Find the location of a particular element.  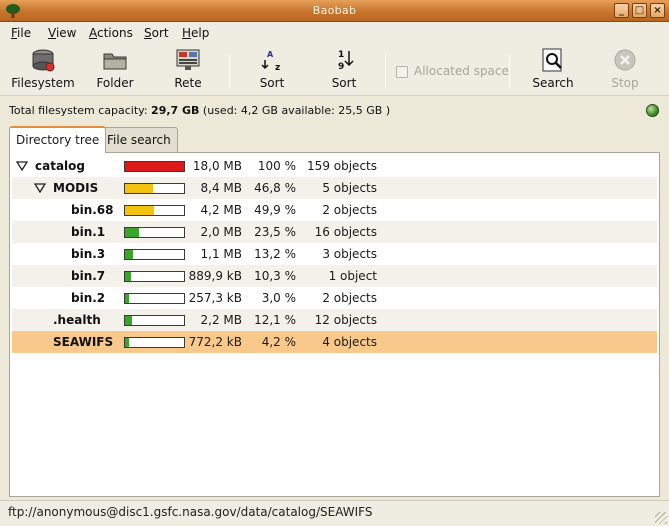

tree-row: bin.7 889,9 kB 10,3 % 1 object is located at coordinates (334, 276).